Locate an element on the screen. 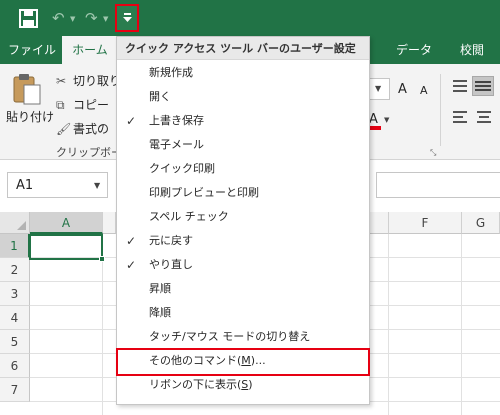 The image size is (500, 415). column-header-g: G is located at coordinates (481, 223).